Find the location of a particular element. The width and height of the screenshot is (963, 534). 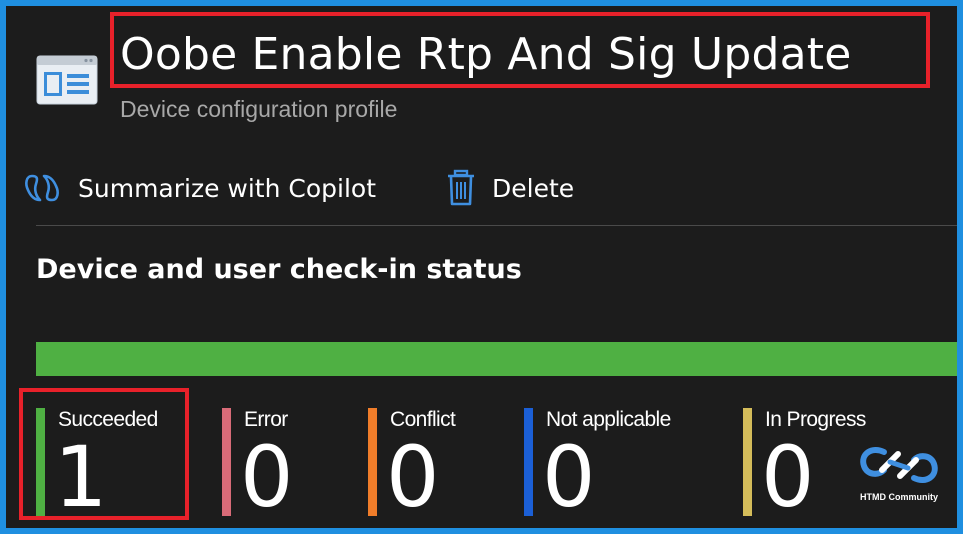

summarize-with-copilot-button: Summarize with Copilot is located at coordinates (199, 188).